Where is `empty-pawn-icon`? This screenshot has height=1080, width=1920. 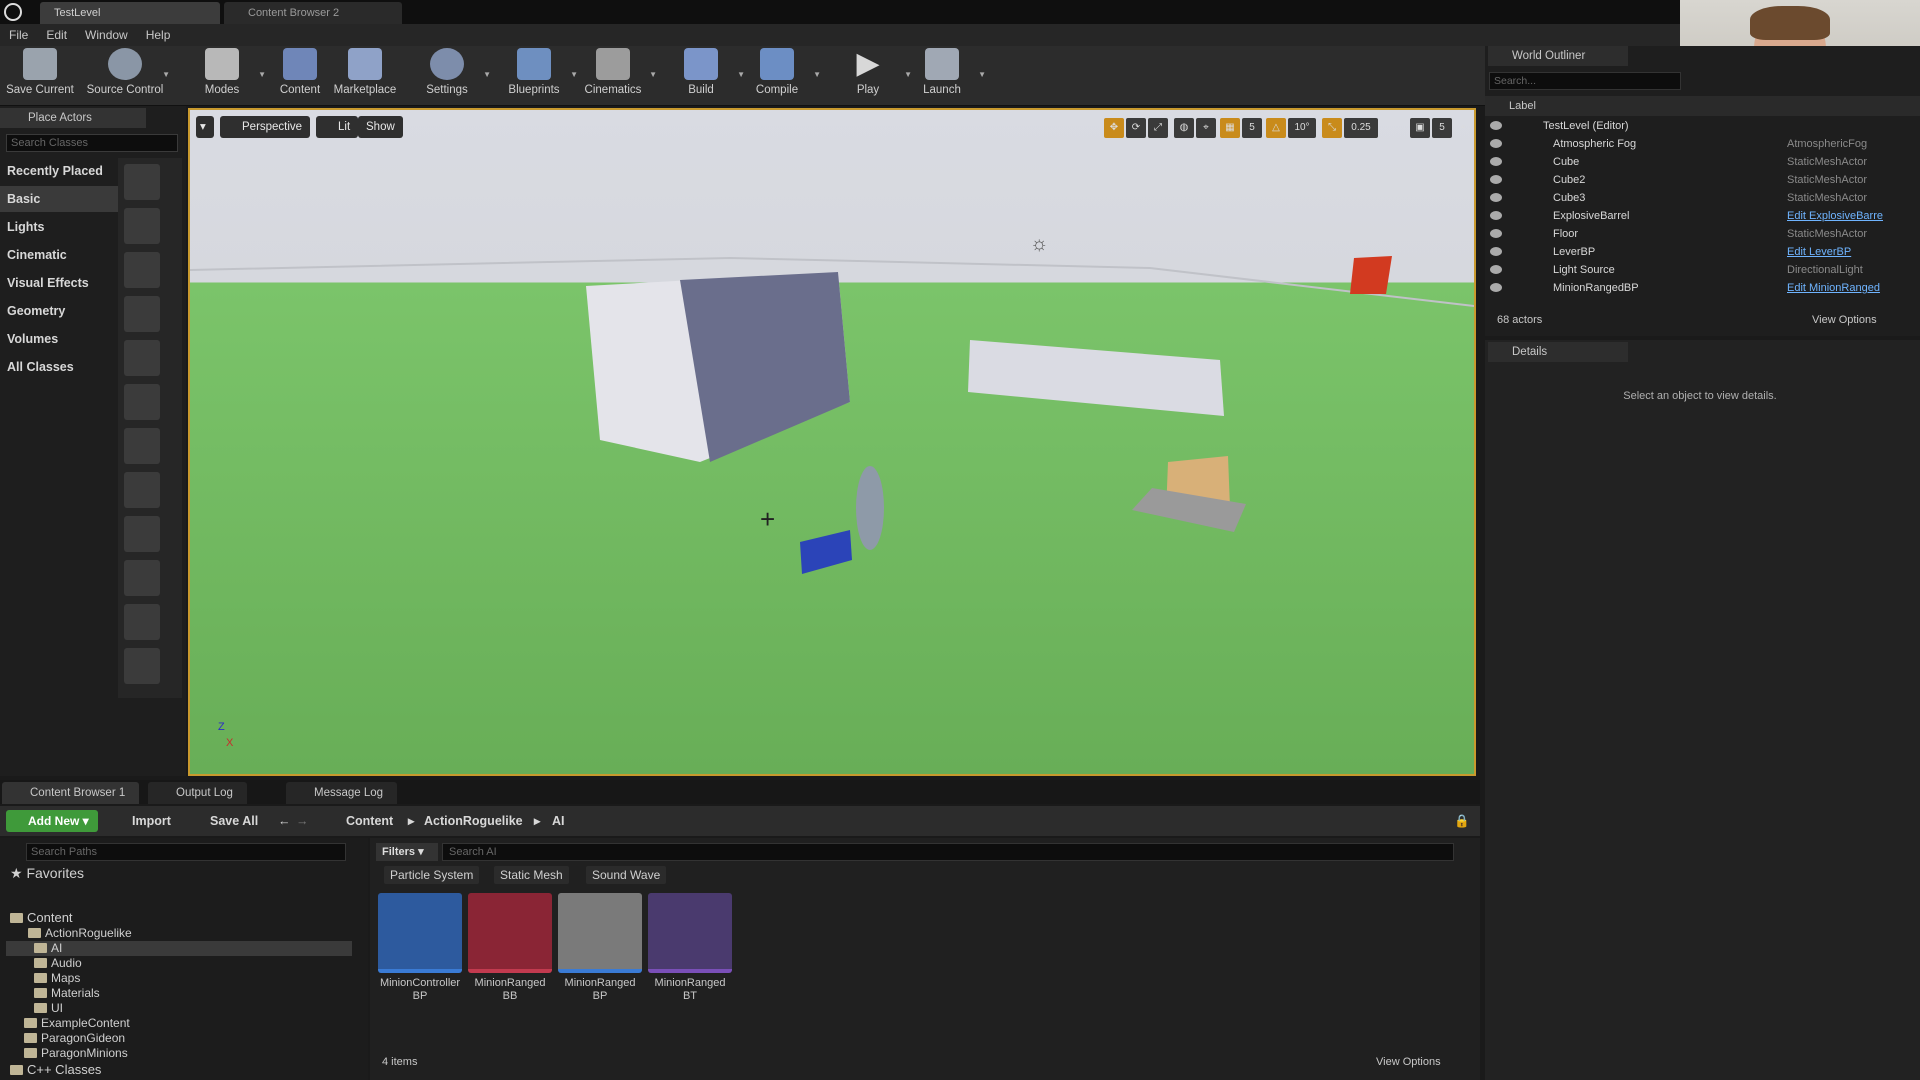
empty-pawn-icon is located at coordinates (142, 270).